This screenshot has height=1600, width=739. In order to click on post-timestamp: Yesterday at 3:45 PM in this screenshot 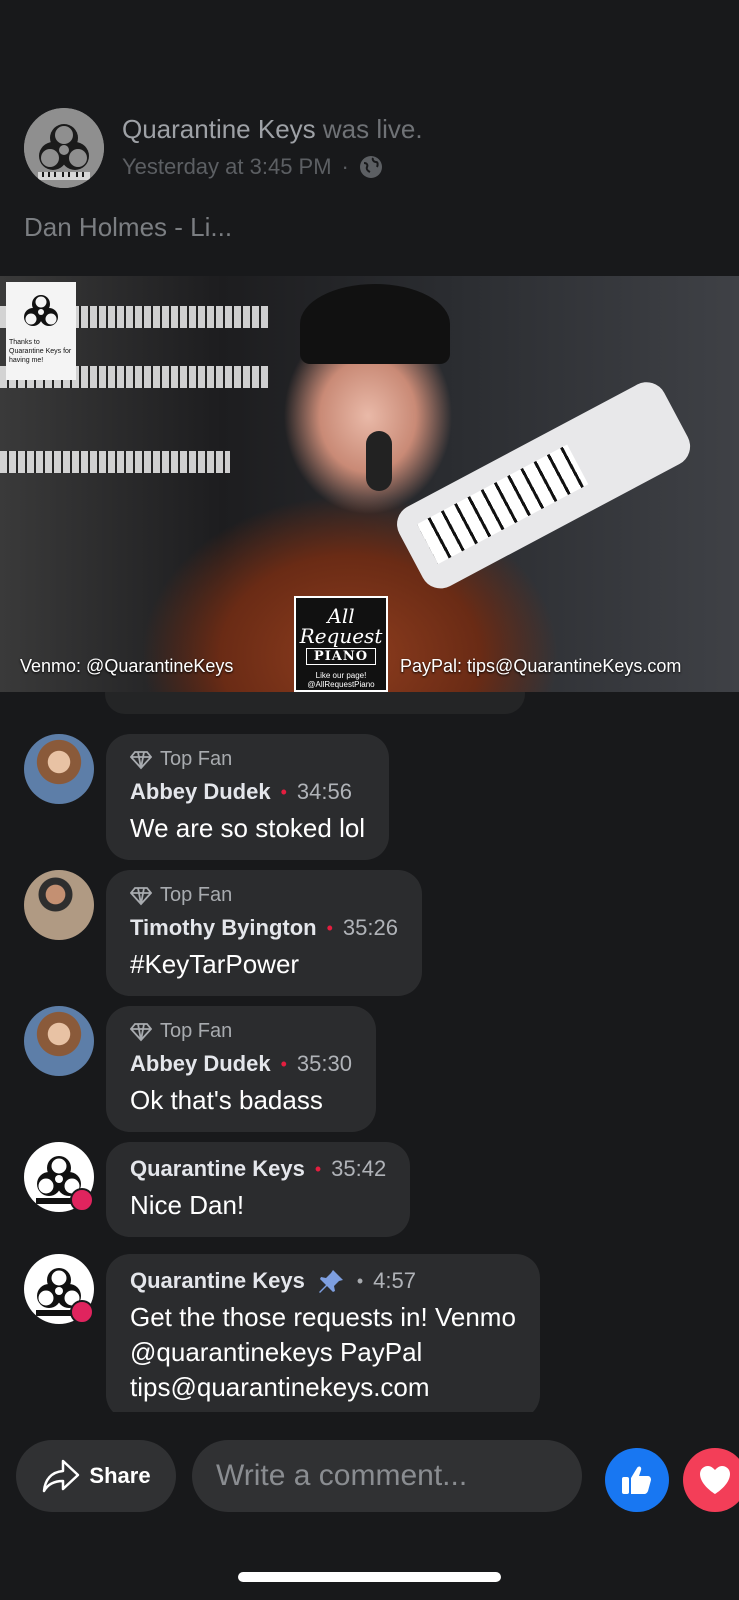, I will do `click(227, 167)`.